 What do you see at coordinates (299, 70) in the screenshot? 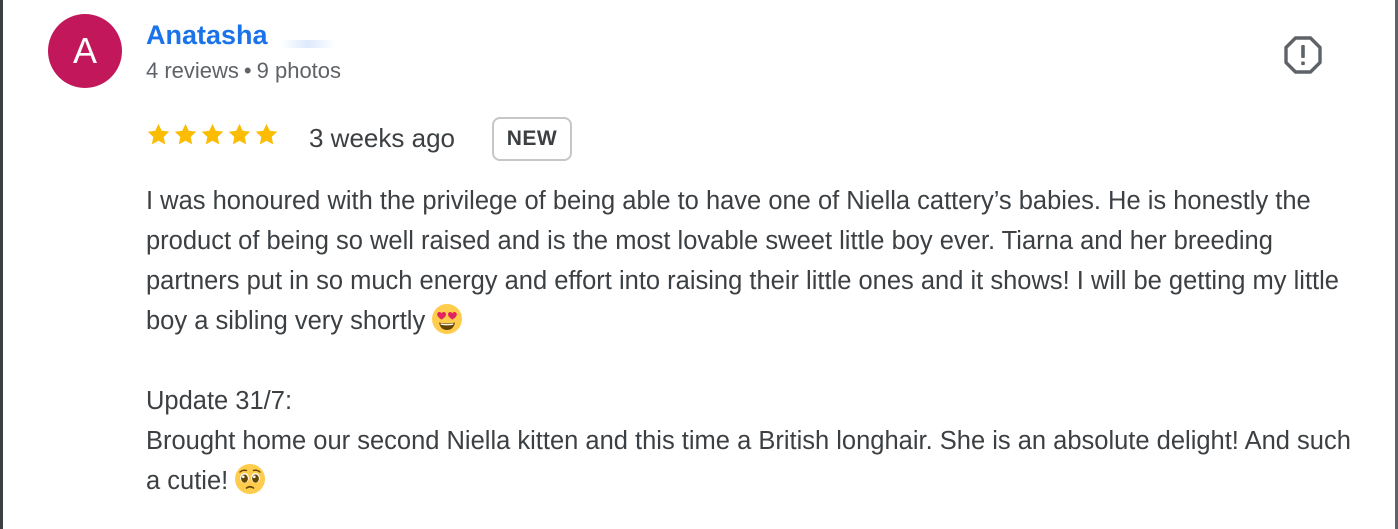
I see `photos-count: 9 photos` at bounding box center [299, 70].